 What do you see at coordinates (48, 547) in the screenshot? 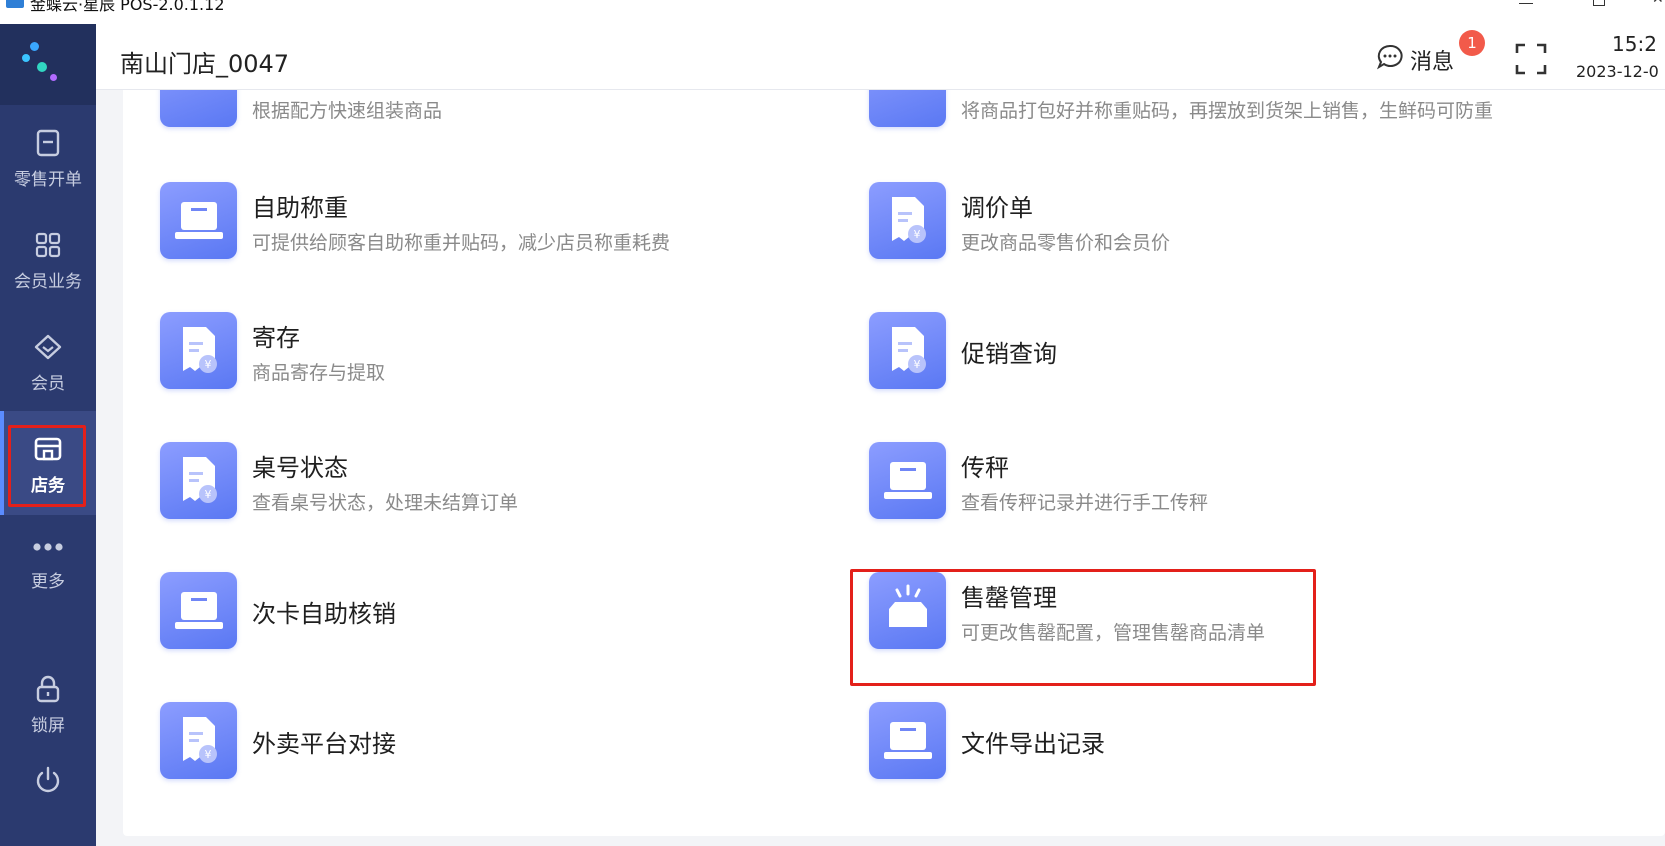
I see `more-dots-icon` at bounding box center [48, 547].